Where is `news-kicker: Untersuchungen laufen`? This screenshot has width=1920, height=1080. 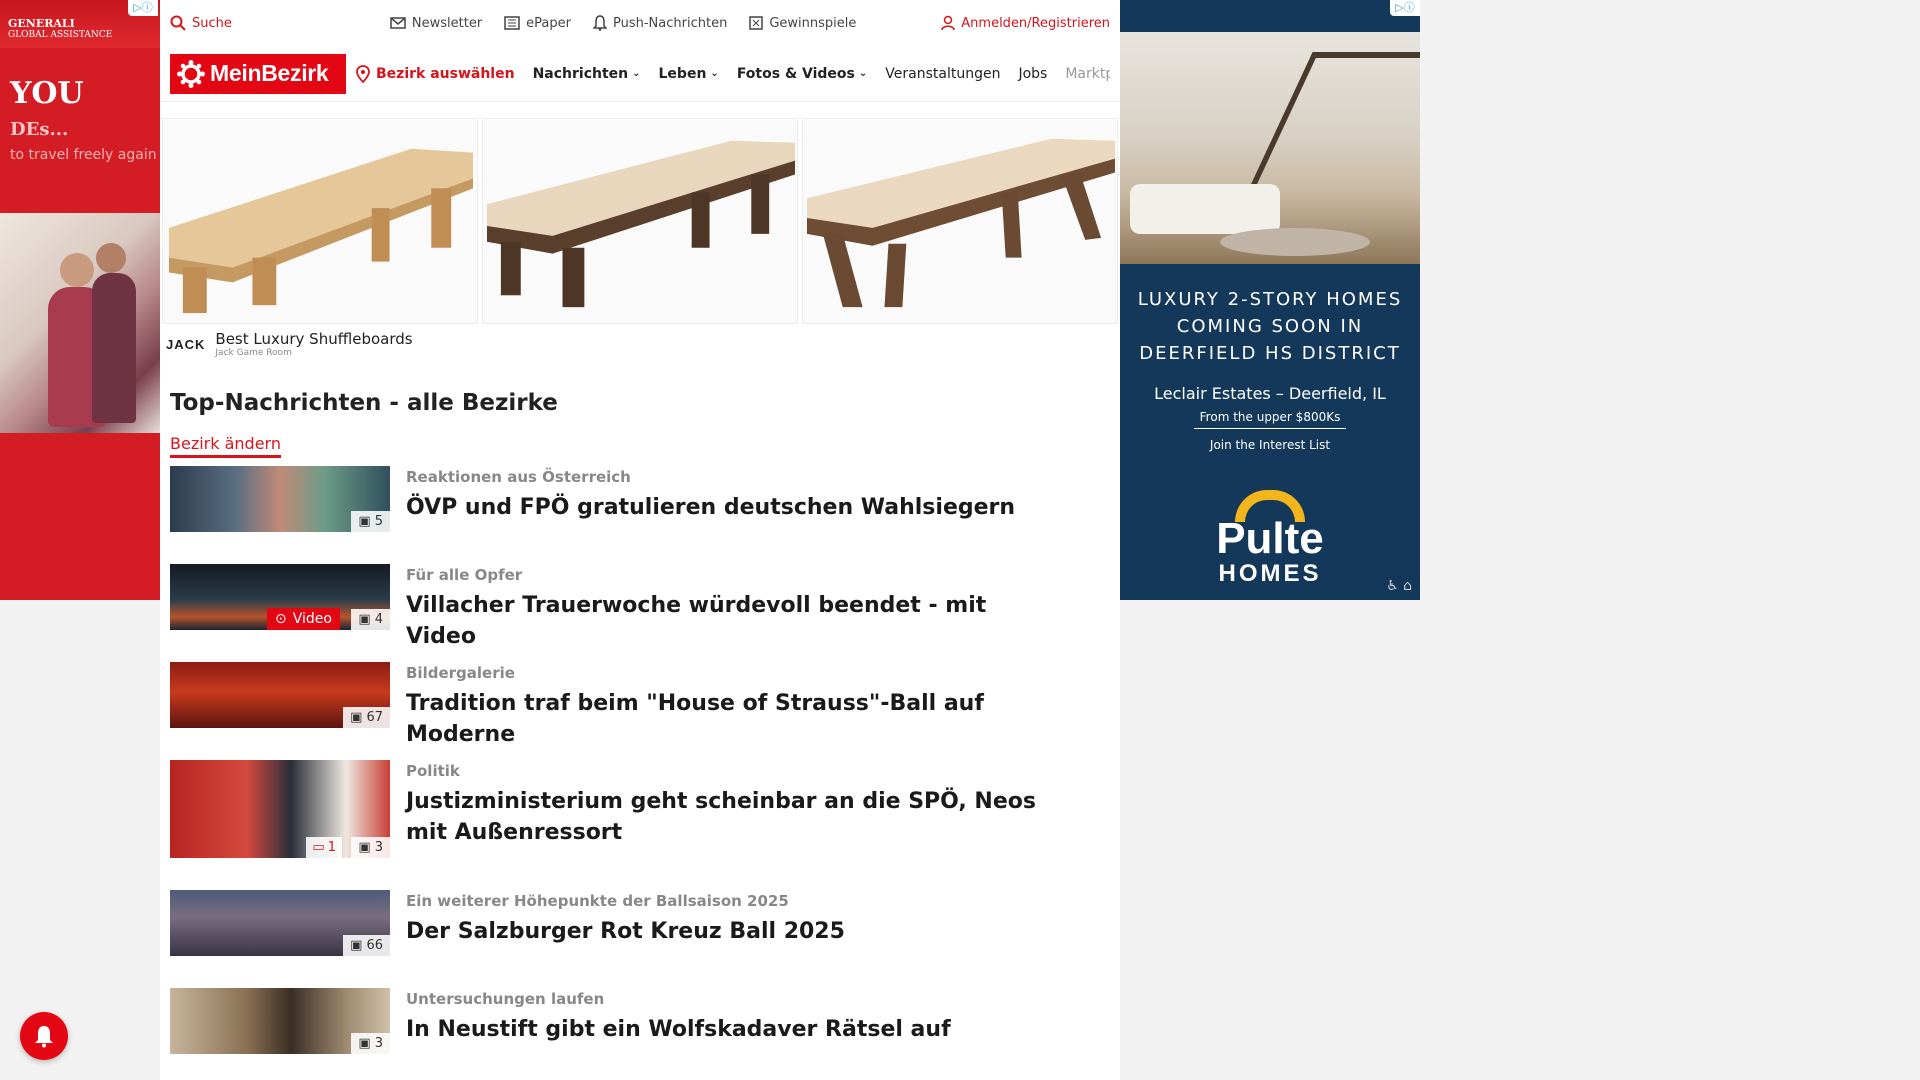 news-kicker: Untersuchungen laufen is located at coordinates (505, 999).